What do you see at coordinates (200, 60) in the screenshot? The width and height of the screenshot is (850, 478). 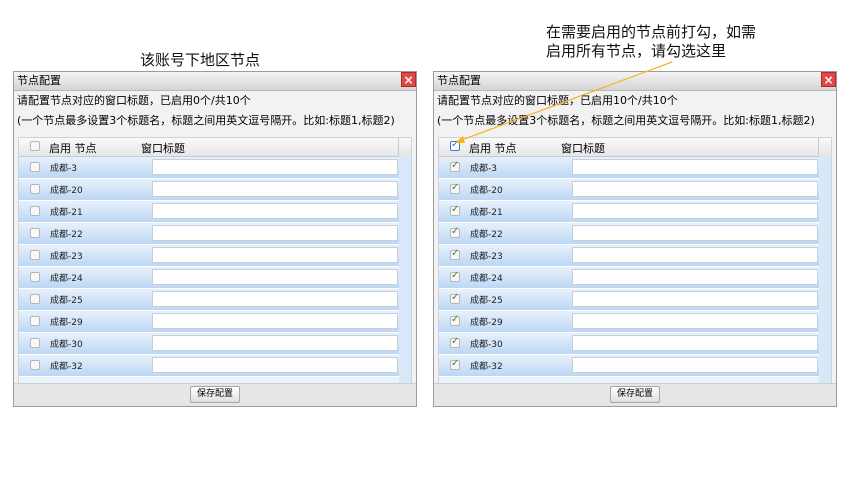 I see `left-caption: 该账号下地区节点` at bounding box center [200, 60].